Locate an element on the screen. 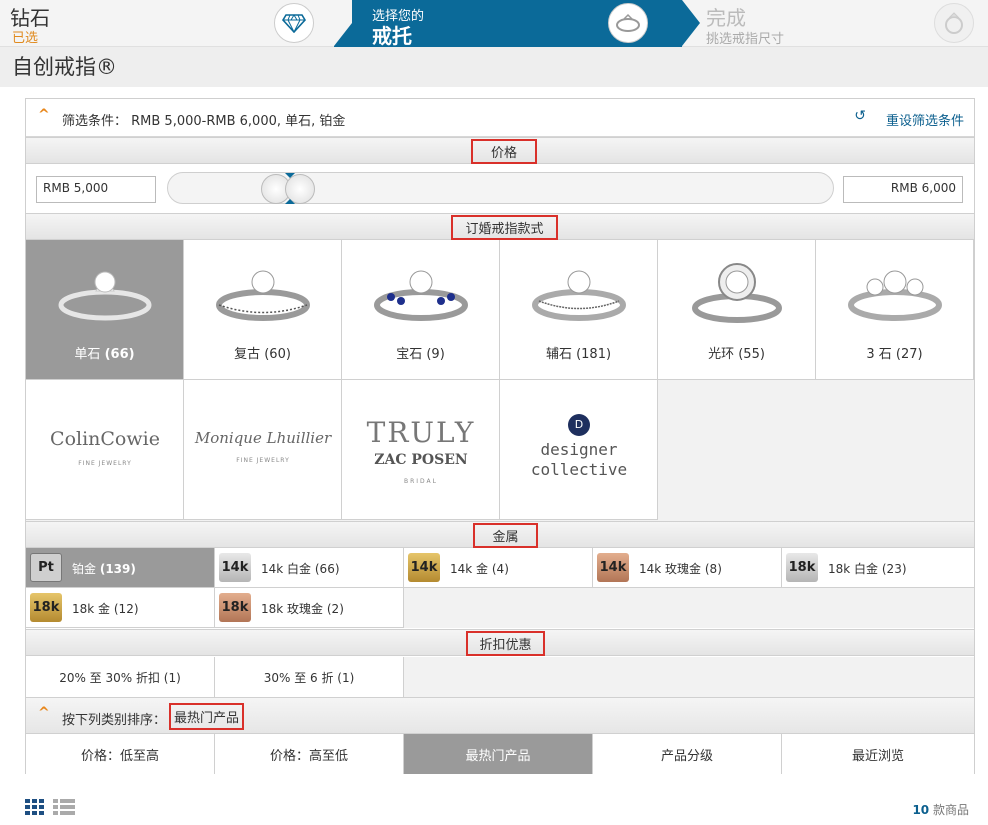  metal-18k-white-gold: 18k 18k 白金 (23) is located at coordinates (878, 568).